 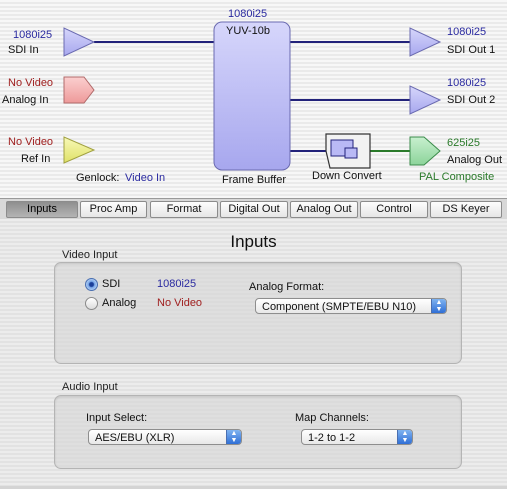 I want to click on tab-ds-keyer: DS Keyer, so click(x=466, y=209).